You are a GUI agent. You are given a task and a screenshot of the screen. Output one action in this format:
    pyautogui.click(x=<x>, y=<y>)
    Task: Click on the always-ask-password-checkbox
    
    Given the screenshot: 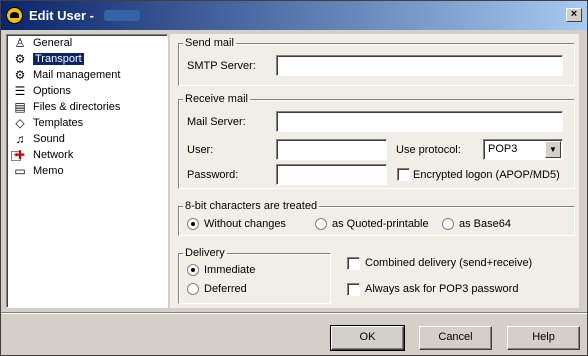 What is the action you would take?
    pyautogui.click(x=353, y=289)
    